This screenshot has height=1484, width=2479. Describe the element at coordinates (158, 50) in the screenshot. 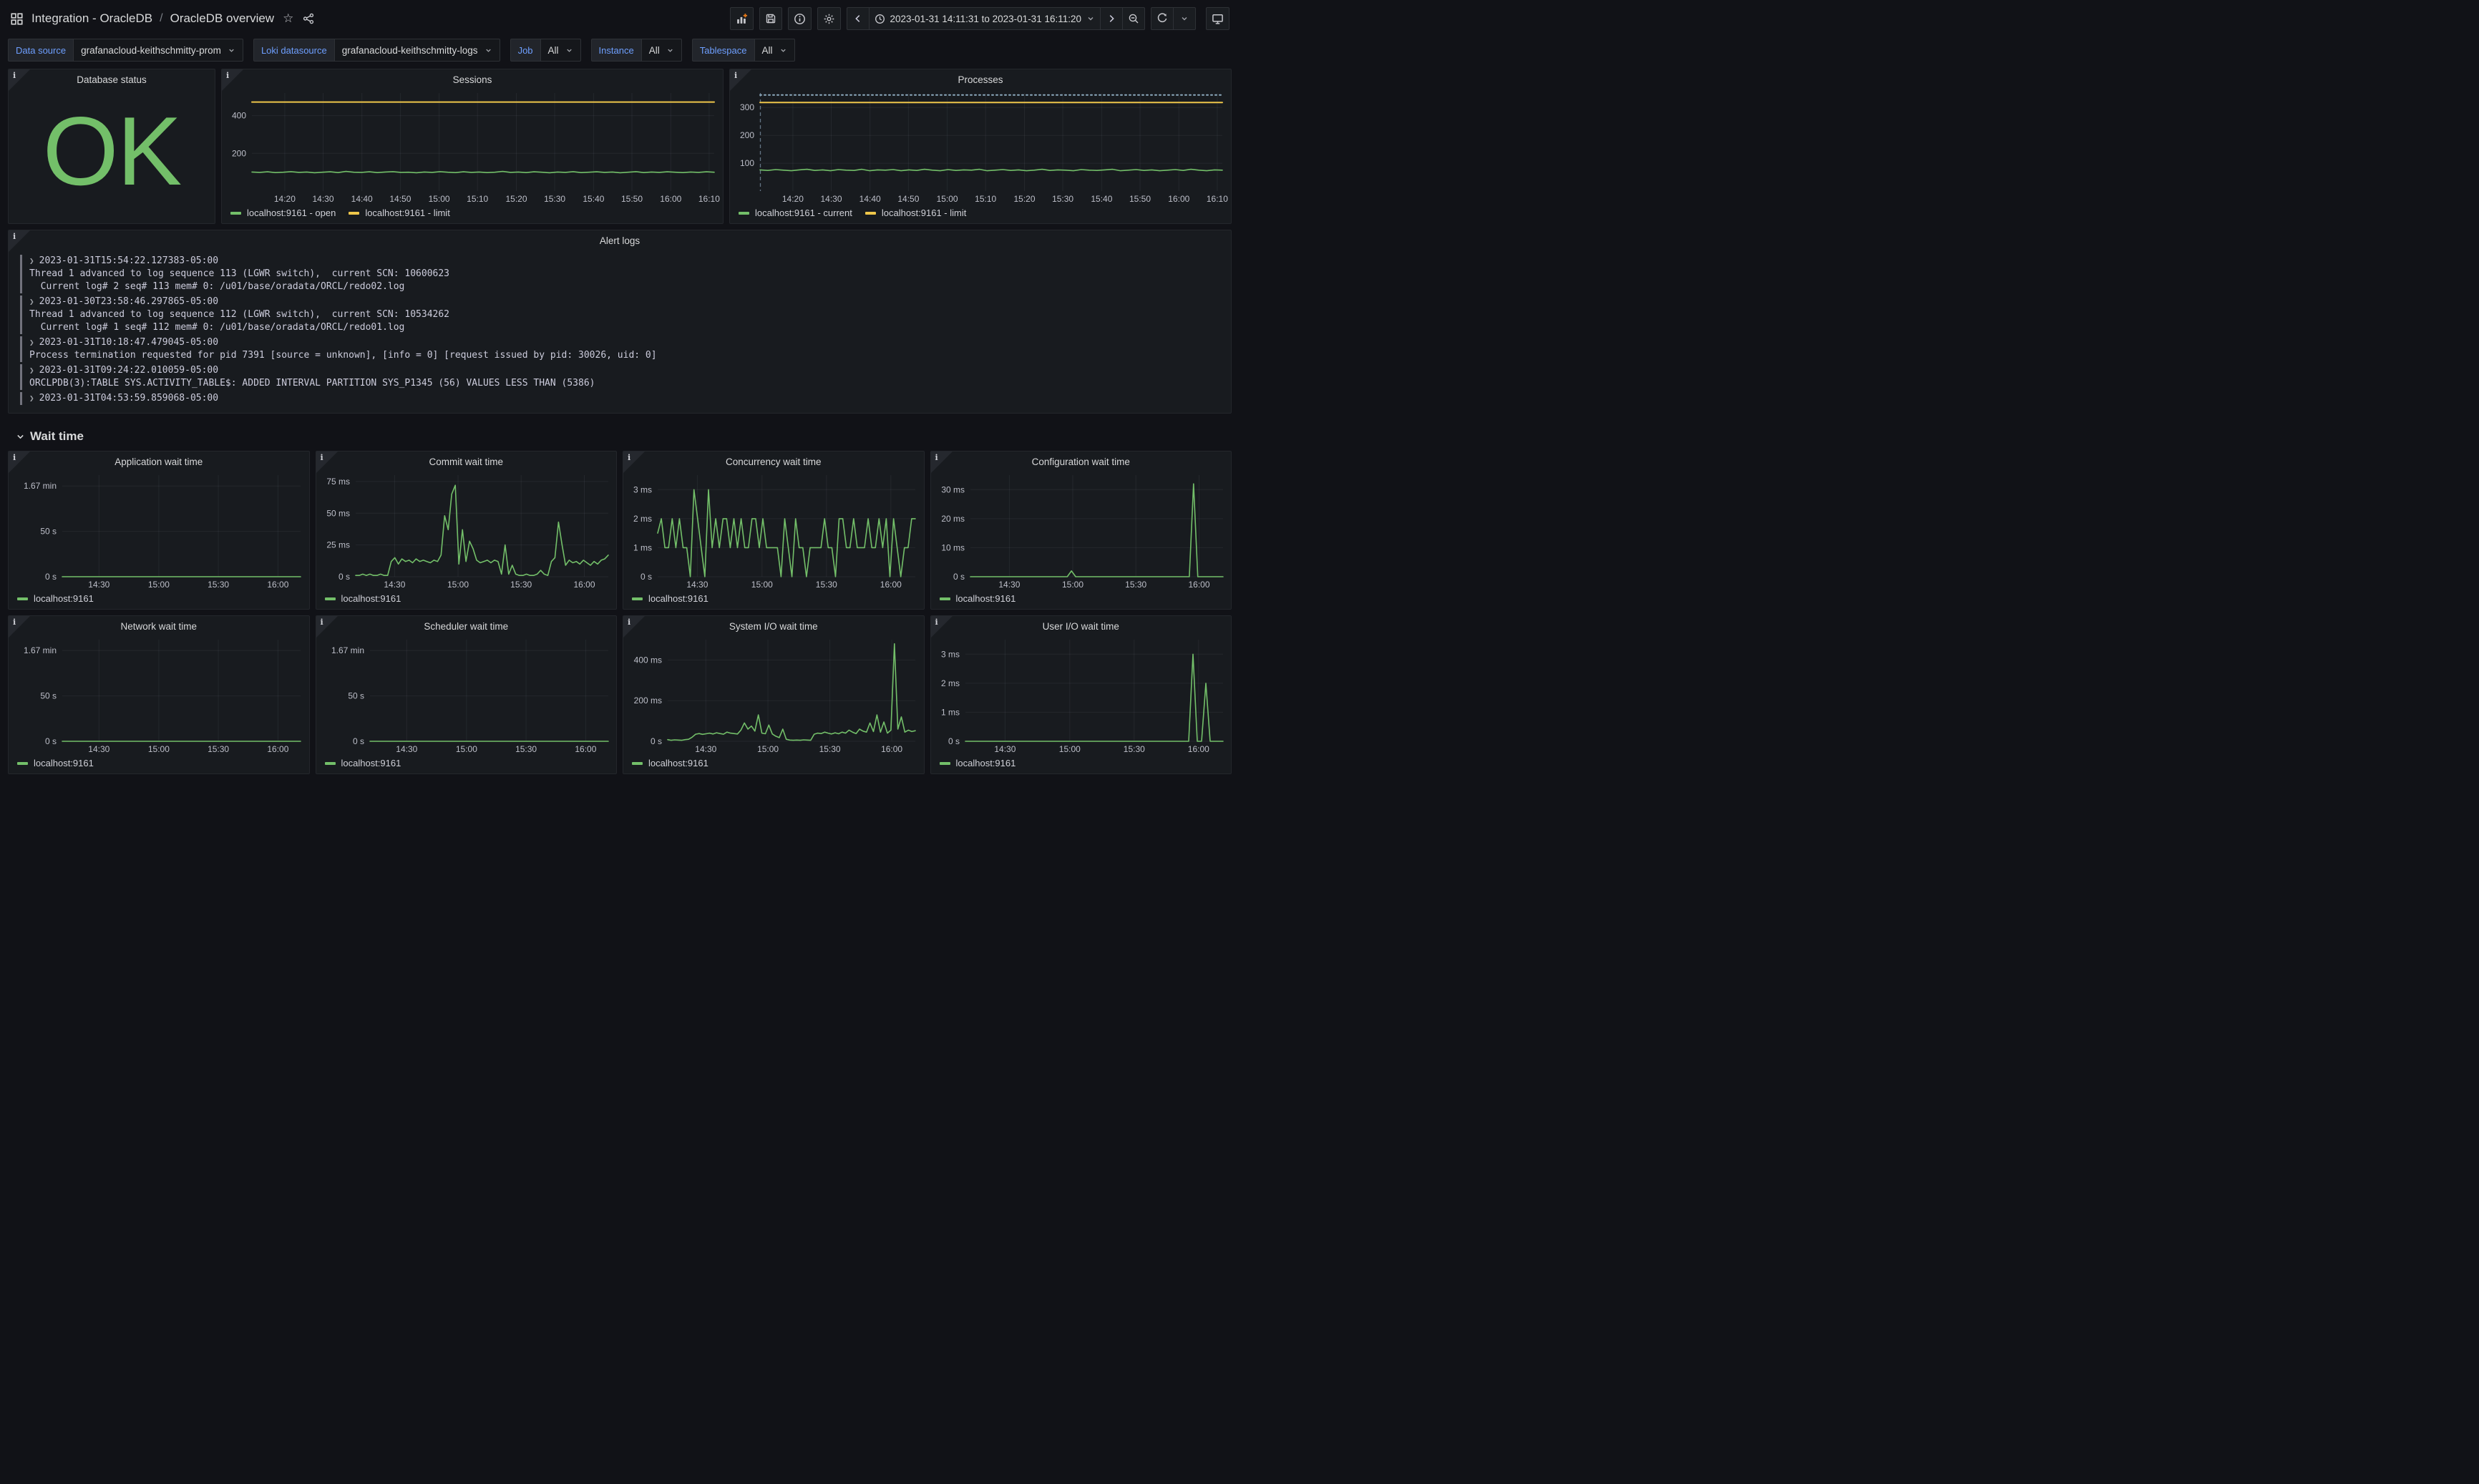

I see `variable-select-data-source: grafanacloud-keithschmitty-prom` at that location.